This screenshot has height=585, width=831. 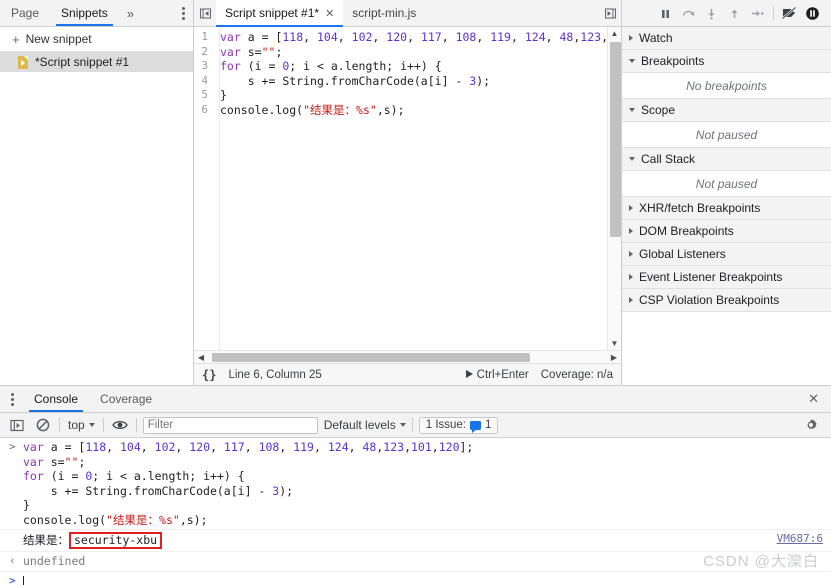 I want to click on scroll-tabs-left-icon, so click(x=205, y=13).